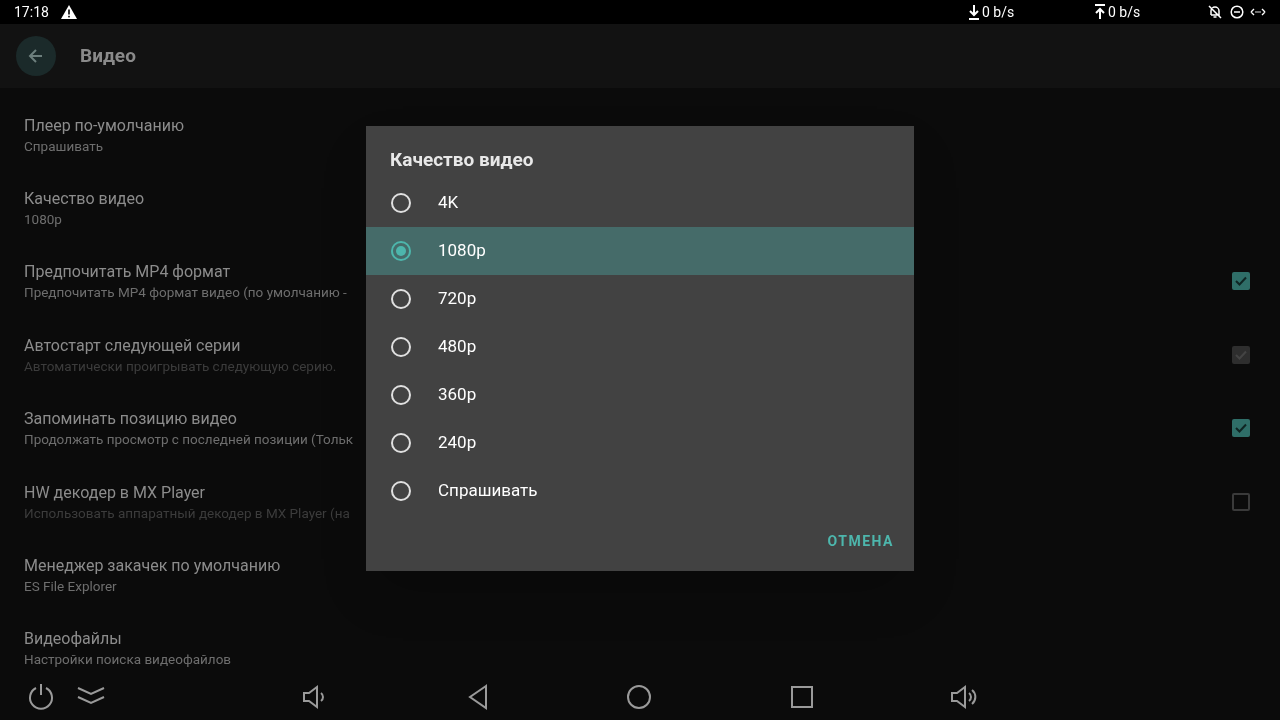 The image size is (1280, 720). Describe the element at coordinates (127, 272) in the screenshot. I see `setting-title: Предпочитать MP4 формат` at that location.